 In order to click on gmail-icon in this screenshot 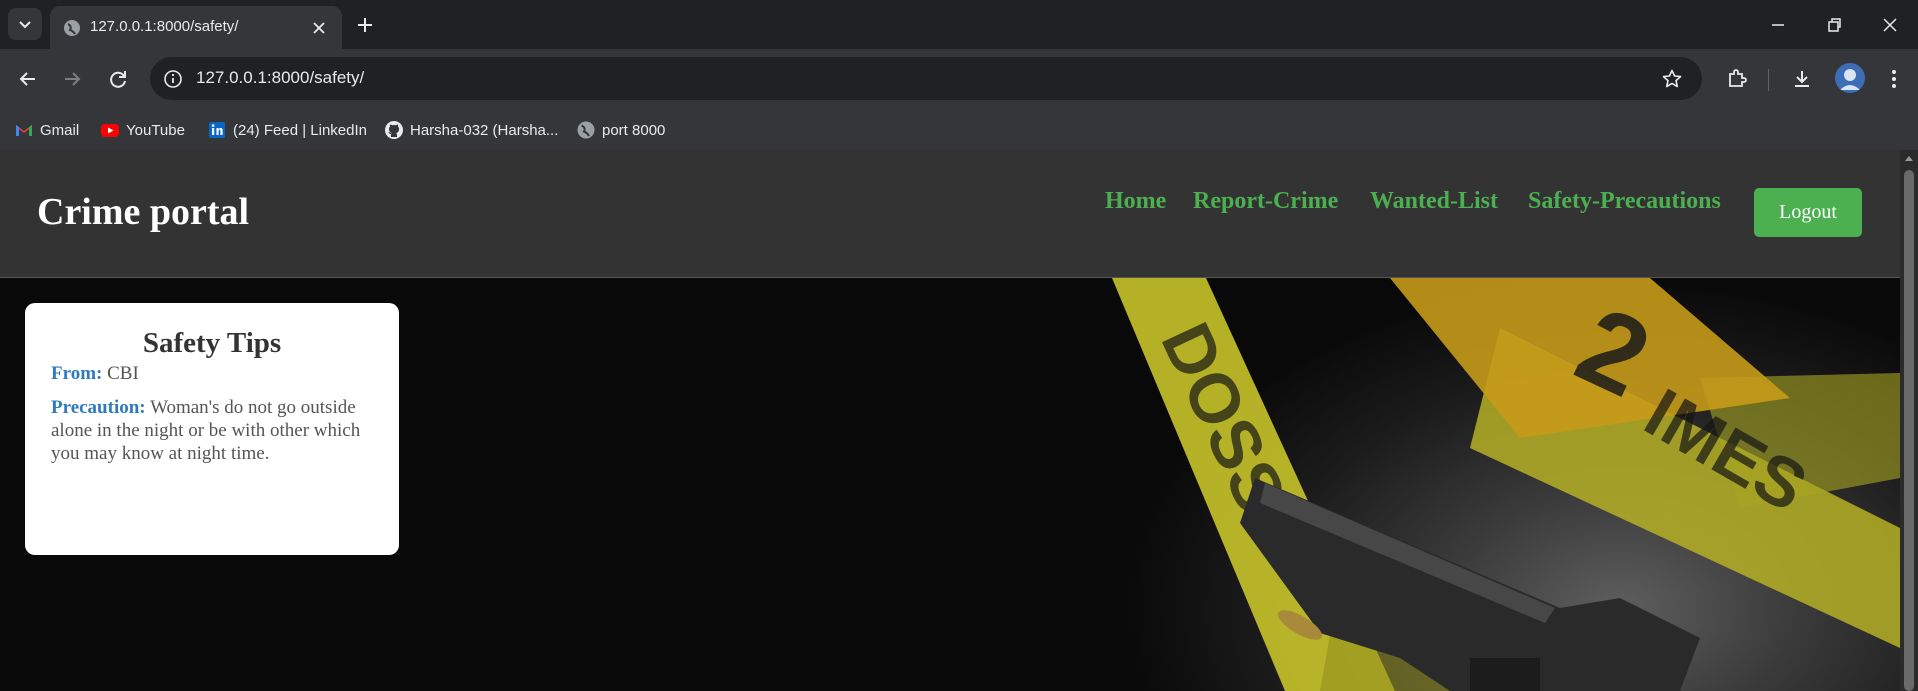, I will do `click(24, 130)`.